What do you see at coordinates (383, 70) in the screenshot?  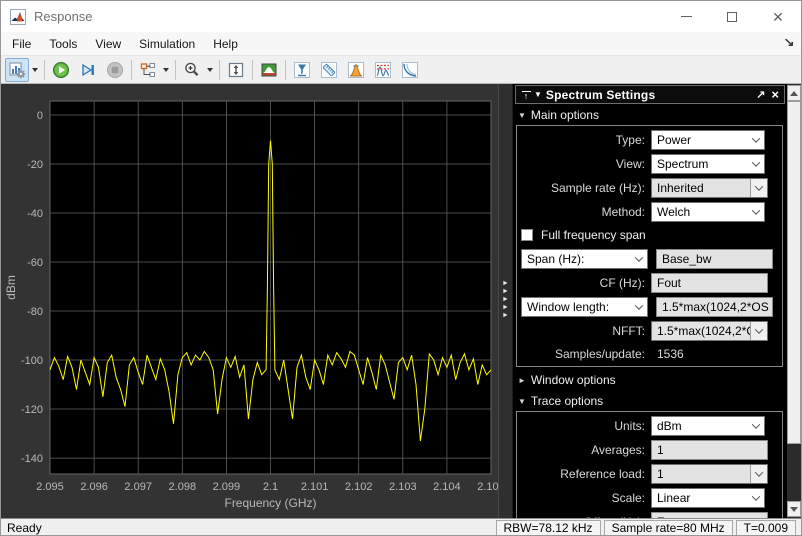 I see `distortion-measurements-button` at bounding box center [383, 70].